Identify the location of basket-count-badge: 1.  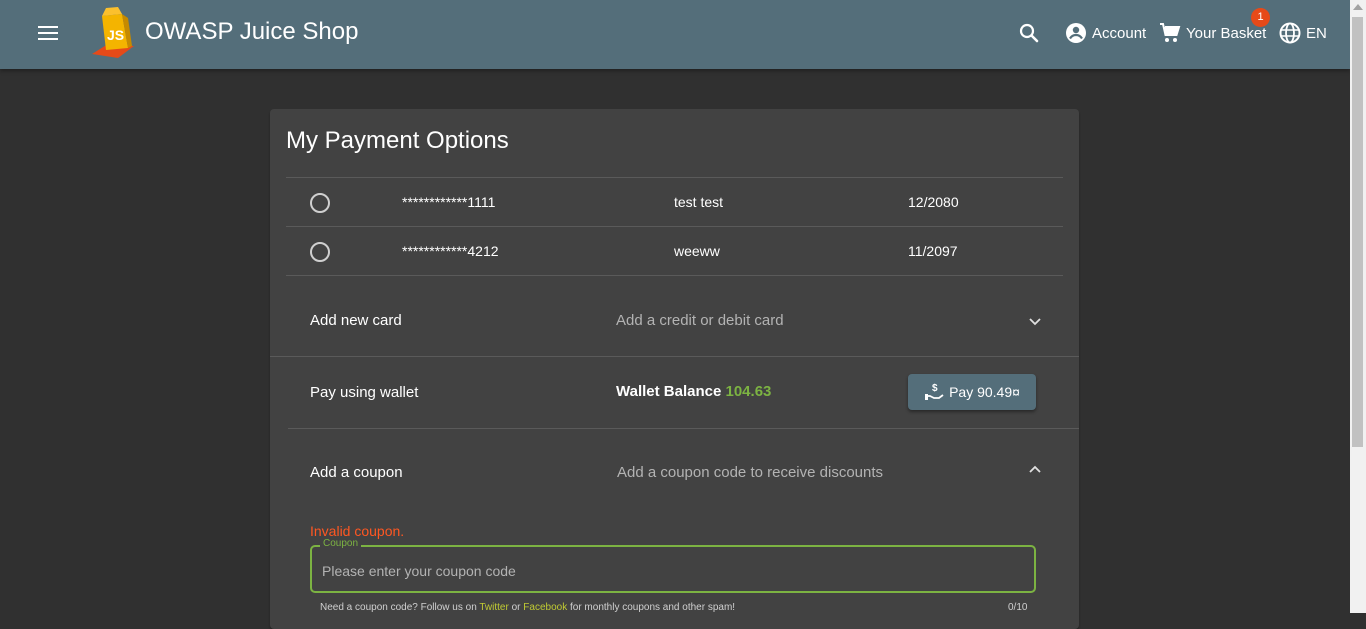
(1260, 17).